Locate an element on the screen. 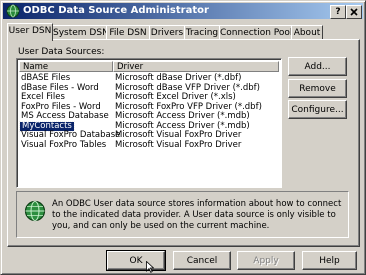 The image size is (366, 275). title-bar: ODBC Data Source Administrator ? is located at coordinates (183, 11).